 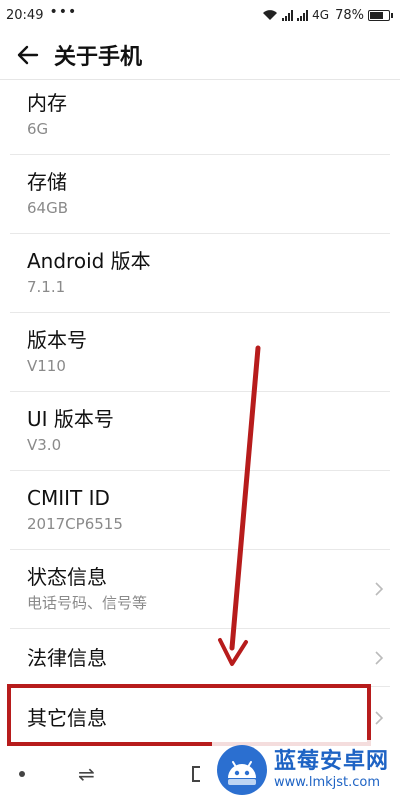 I want to click on status-bar: 20:49 ••• 4G 78%, so click(x=200, y=15).